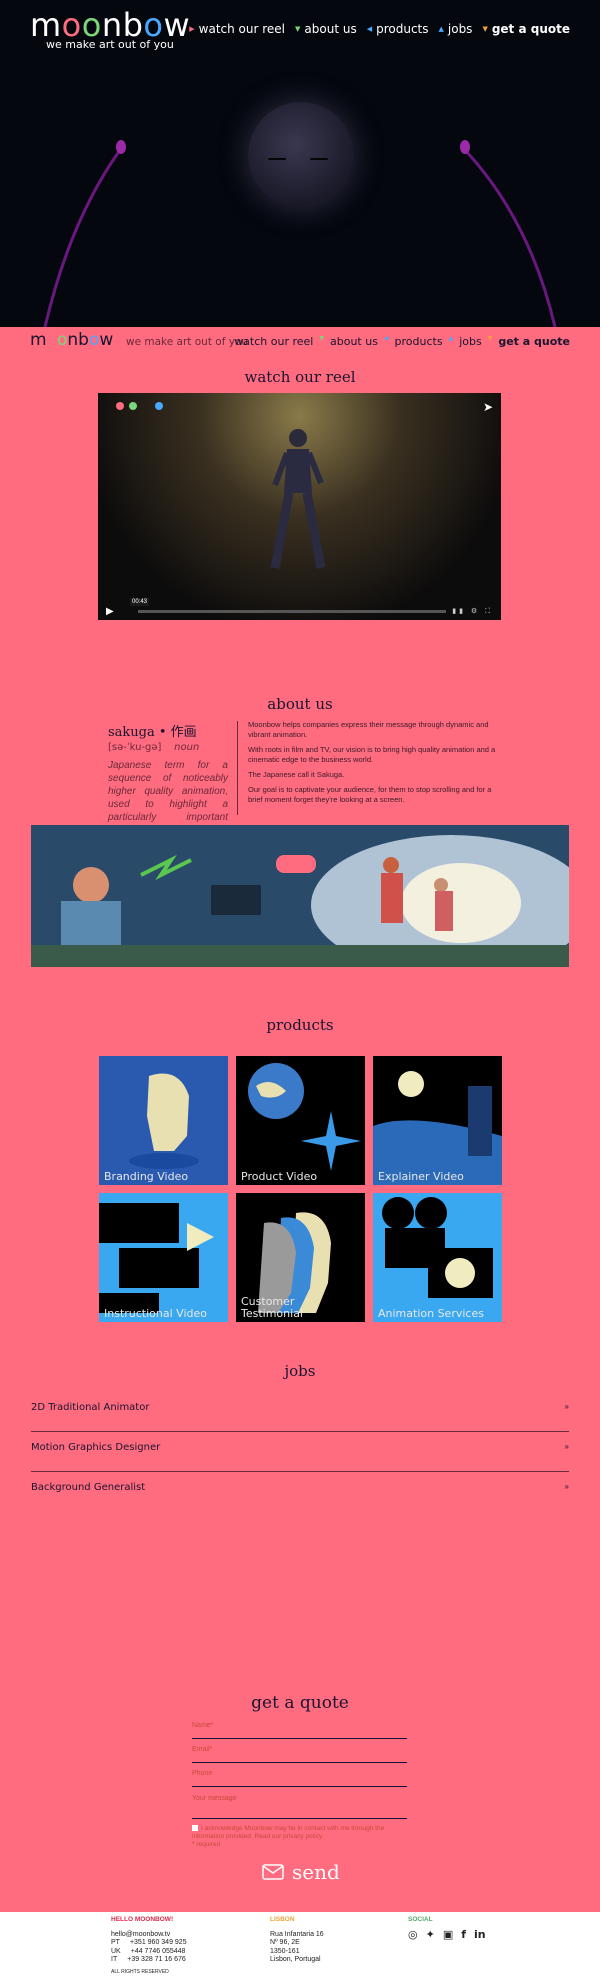 The width and height of the screenshot is (600, 1980). Describe the element at coordinates (159, 406) in the screenshot. I see `dot-blue` at that location.